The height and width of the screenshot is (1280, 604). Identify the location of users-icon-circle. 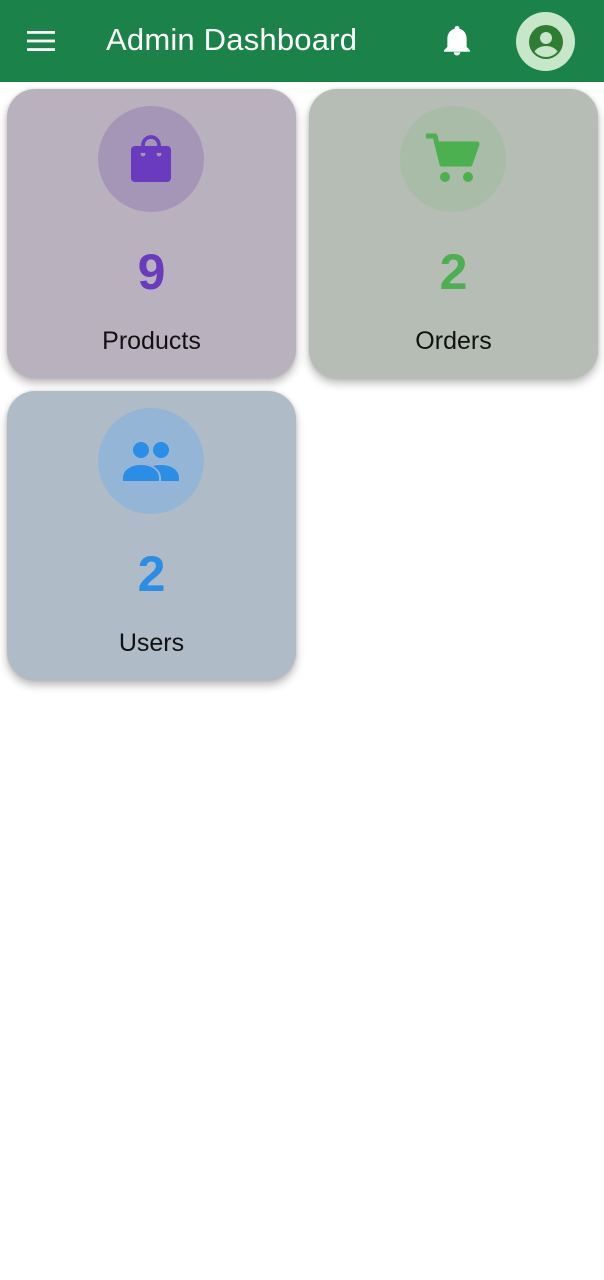
(151, 461).